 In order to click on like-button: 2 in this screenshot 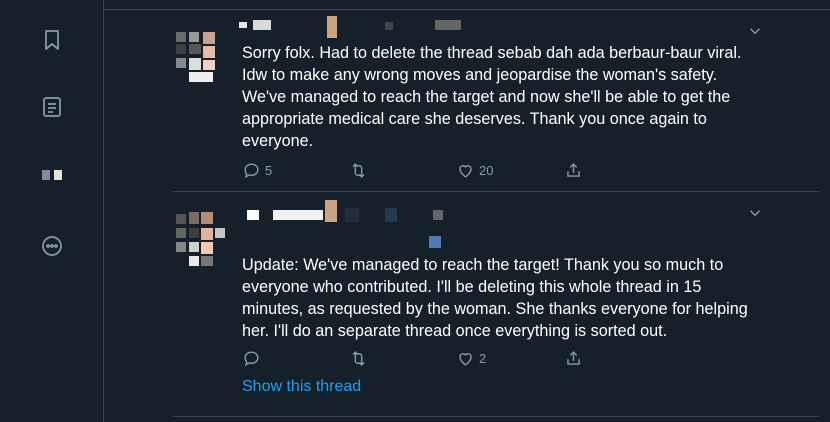, I will do `click(471, 358)`.